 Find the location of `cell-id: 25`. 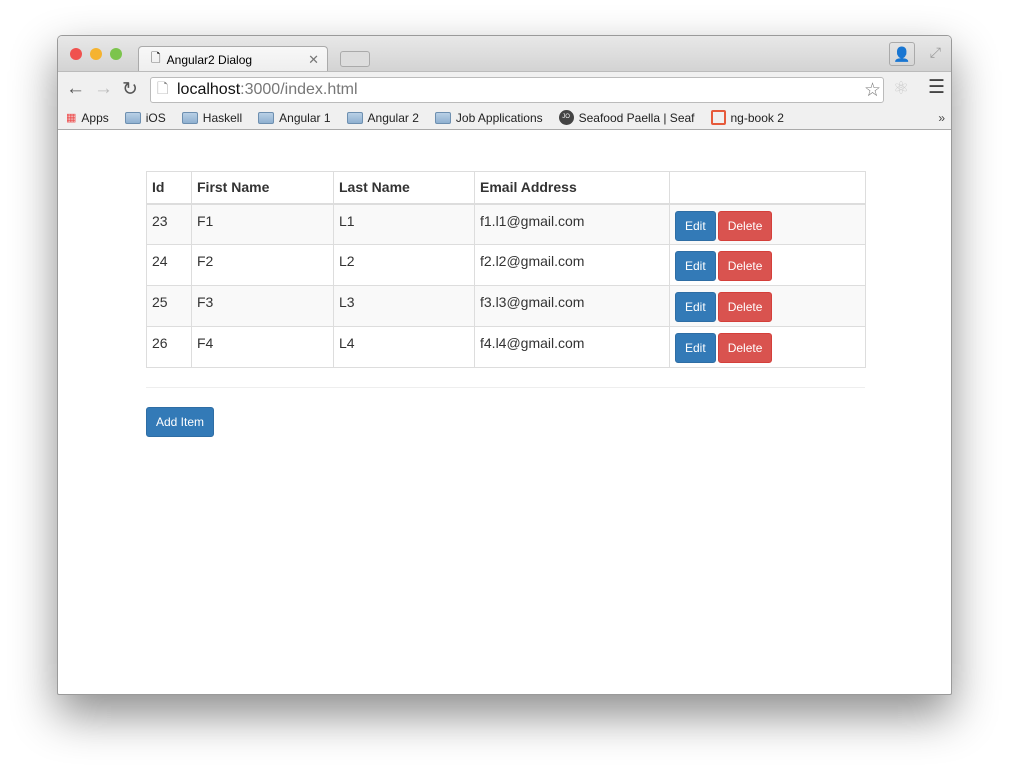

cell-id: 25 is located at coordinates (169, 306).